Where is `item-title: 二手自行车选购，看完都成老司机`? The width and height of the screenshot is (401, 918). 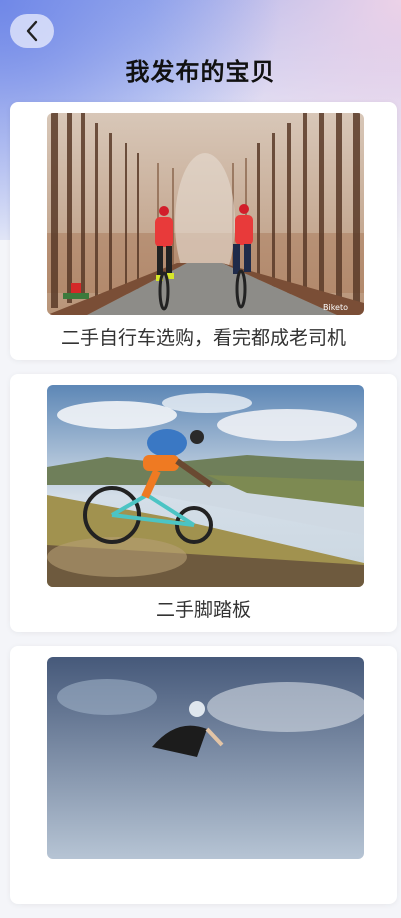 item-title: 二手自行车选购，看完都成老司机 is located at coordinates (203, 338).